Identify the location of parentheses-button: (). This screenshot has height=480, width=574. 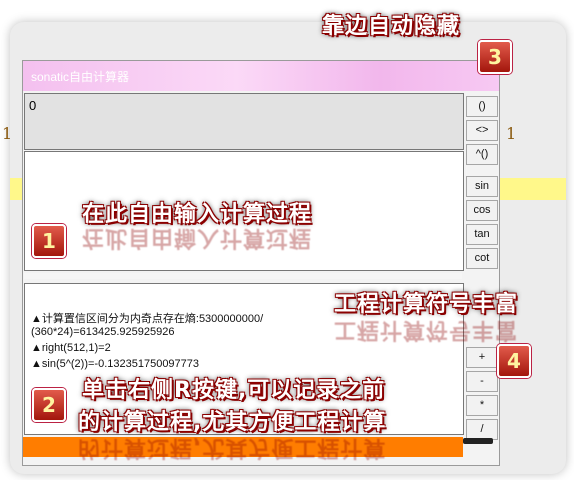
(482, 106).